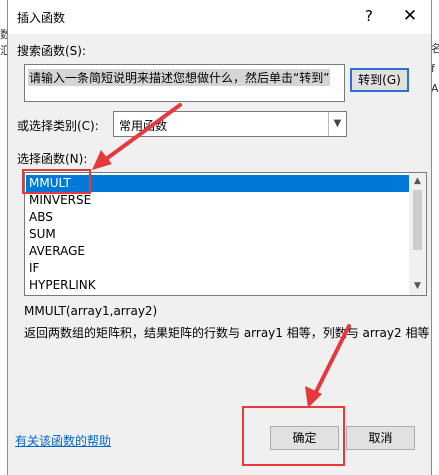 This screenshot has height=475, width=439. Describe the element at coordinates (137, 136) in the screenshot. I see `arrow-to-function-list` at that location.